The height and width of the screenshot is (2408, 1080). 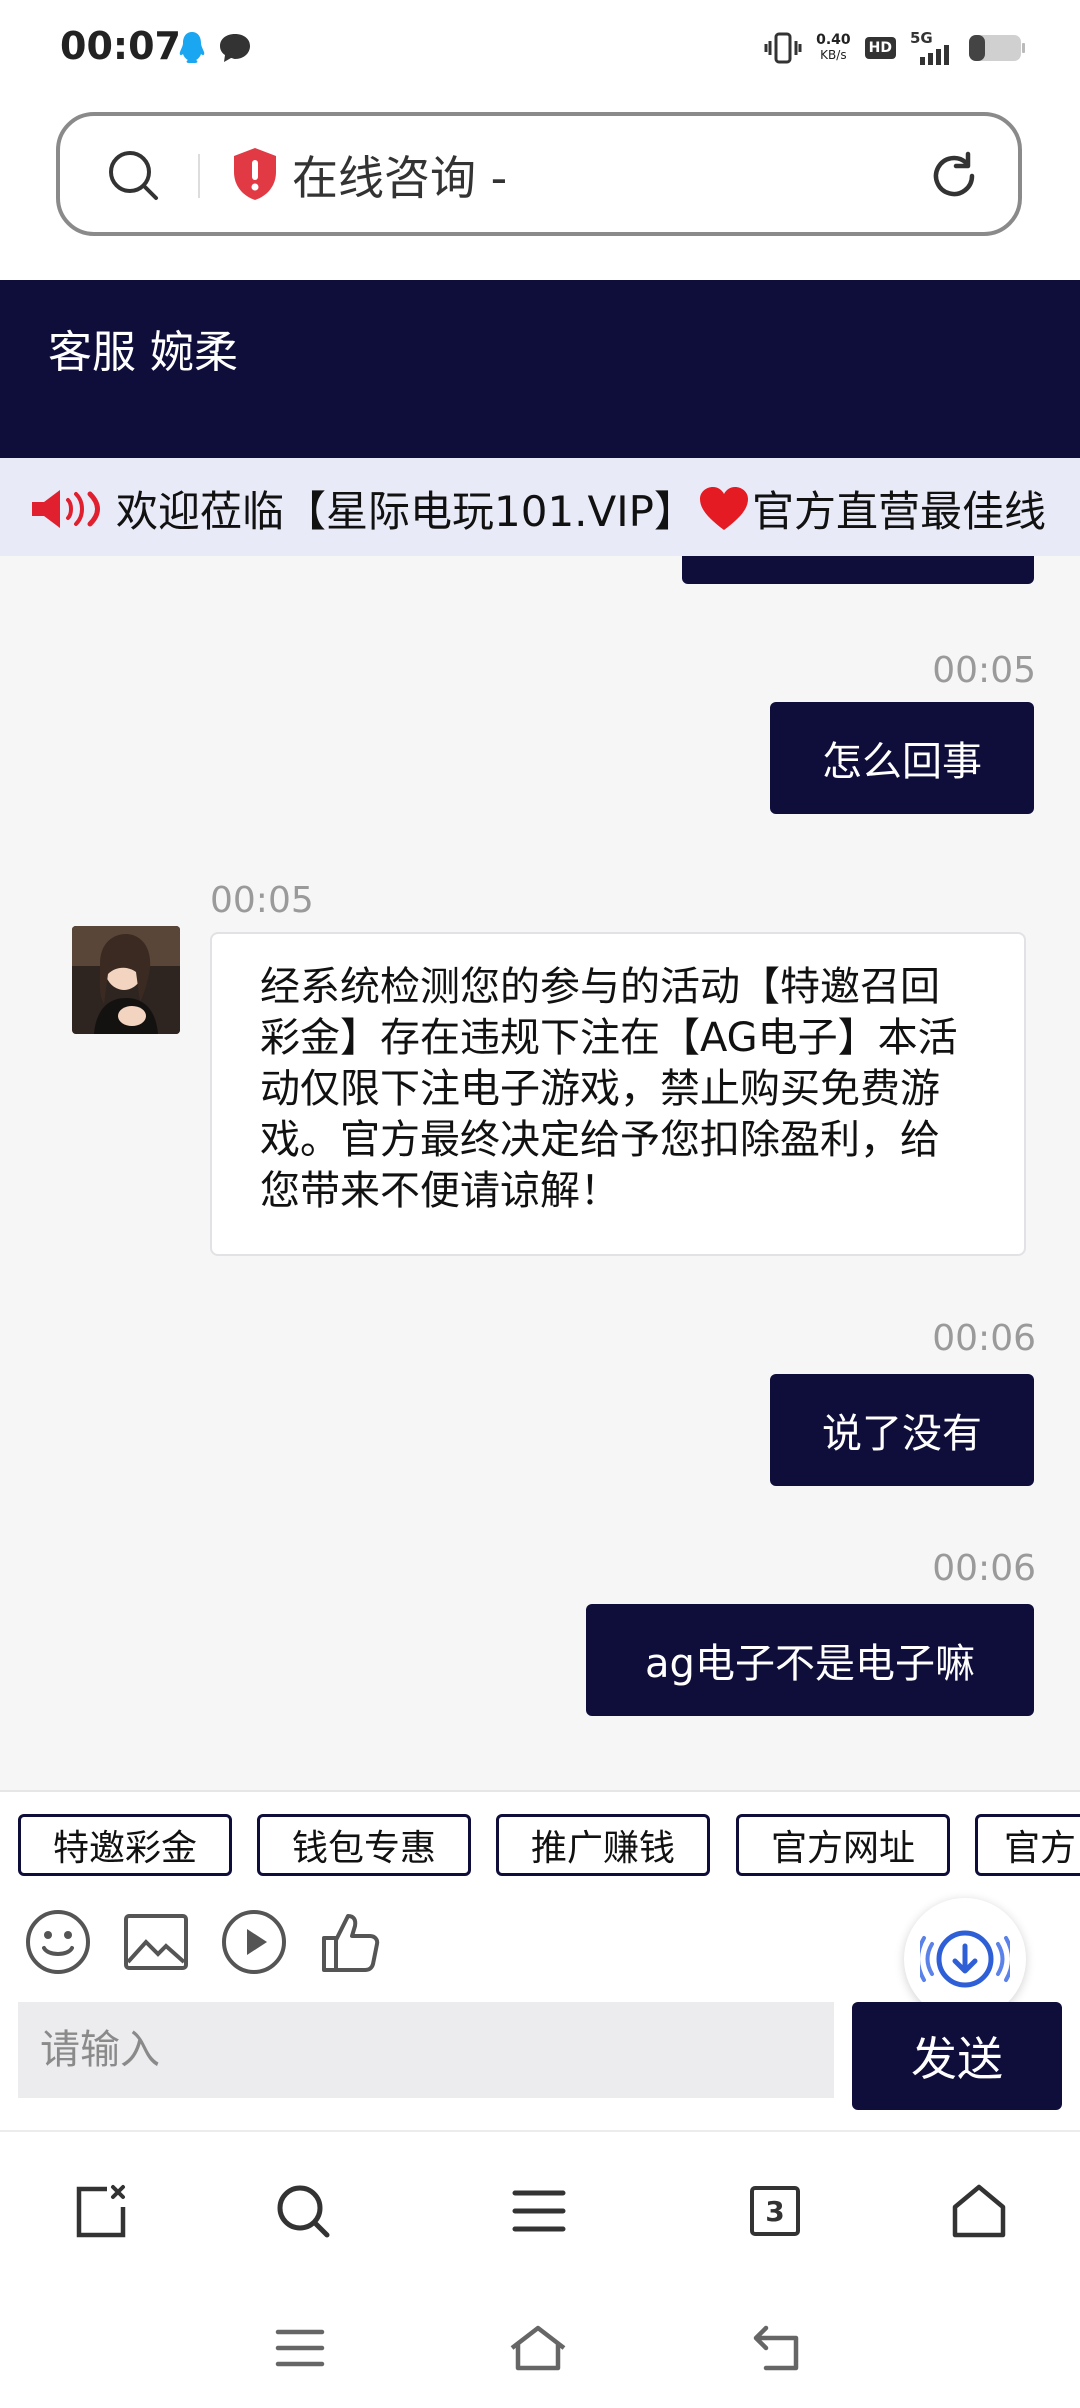 I want to click on status-time: 00:07, so click(x=120, y=46).